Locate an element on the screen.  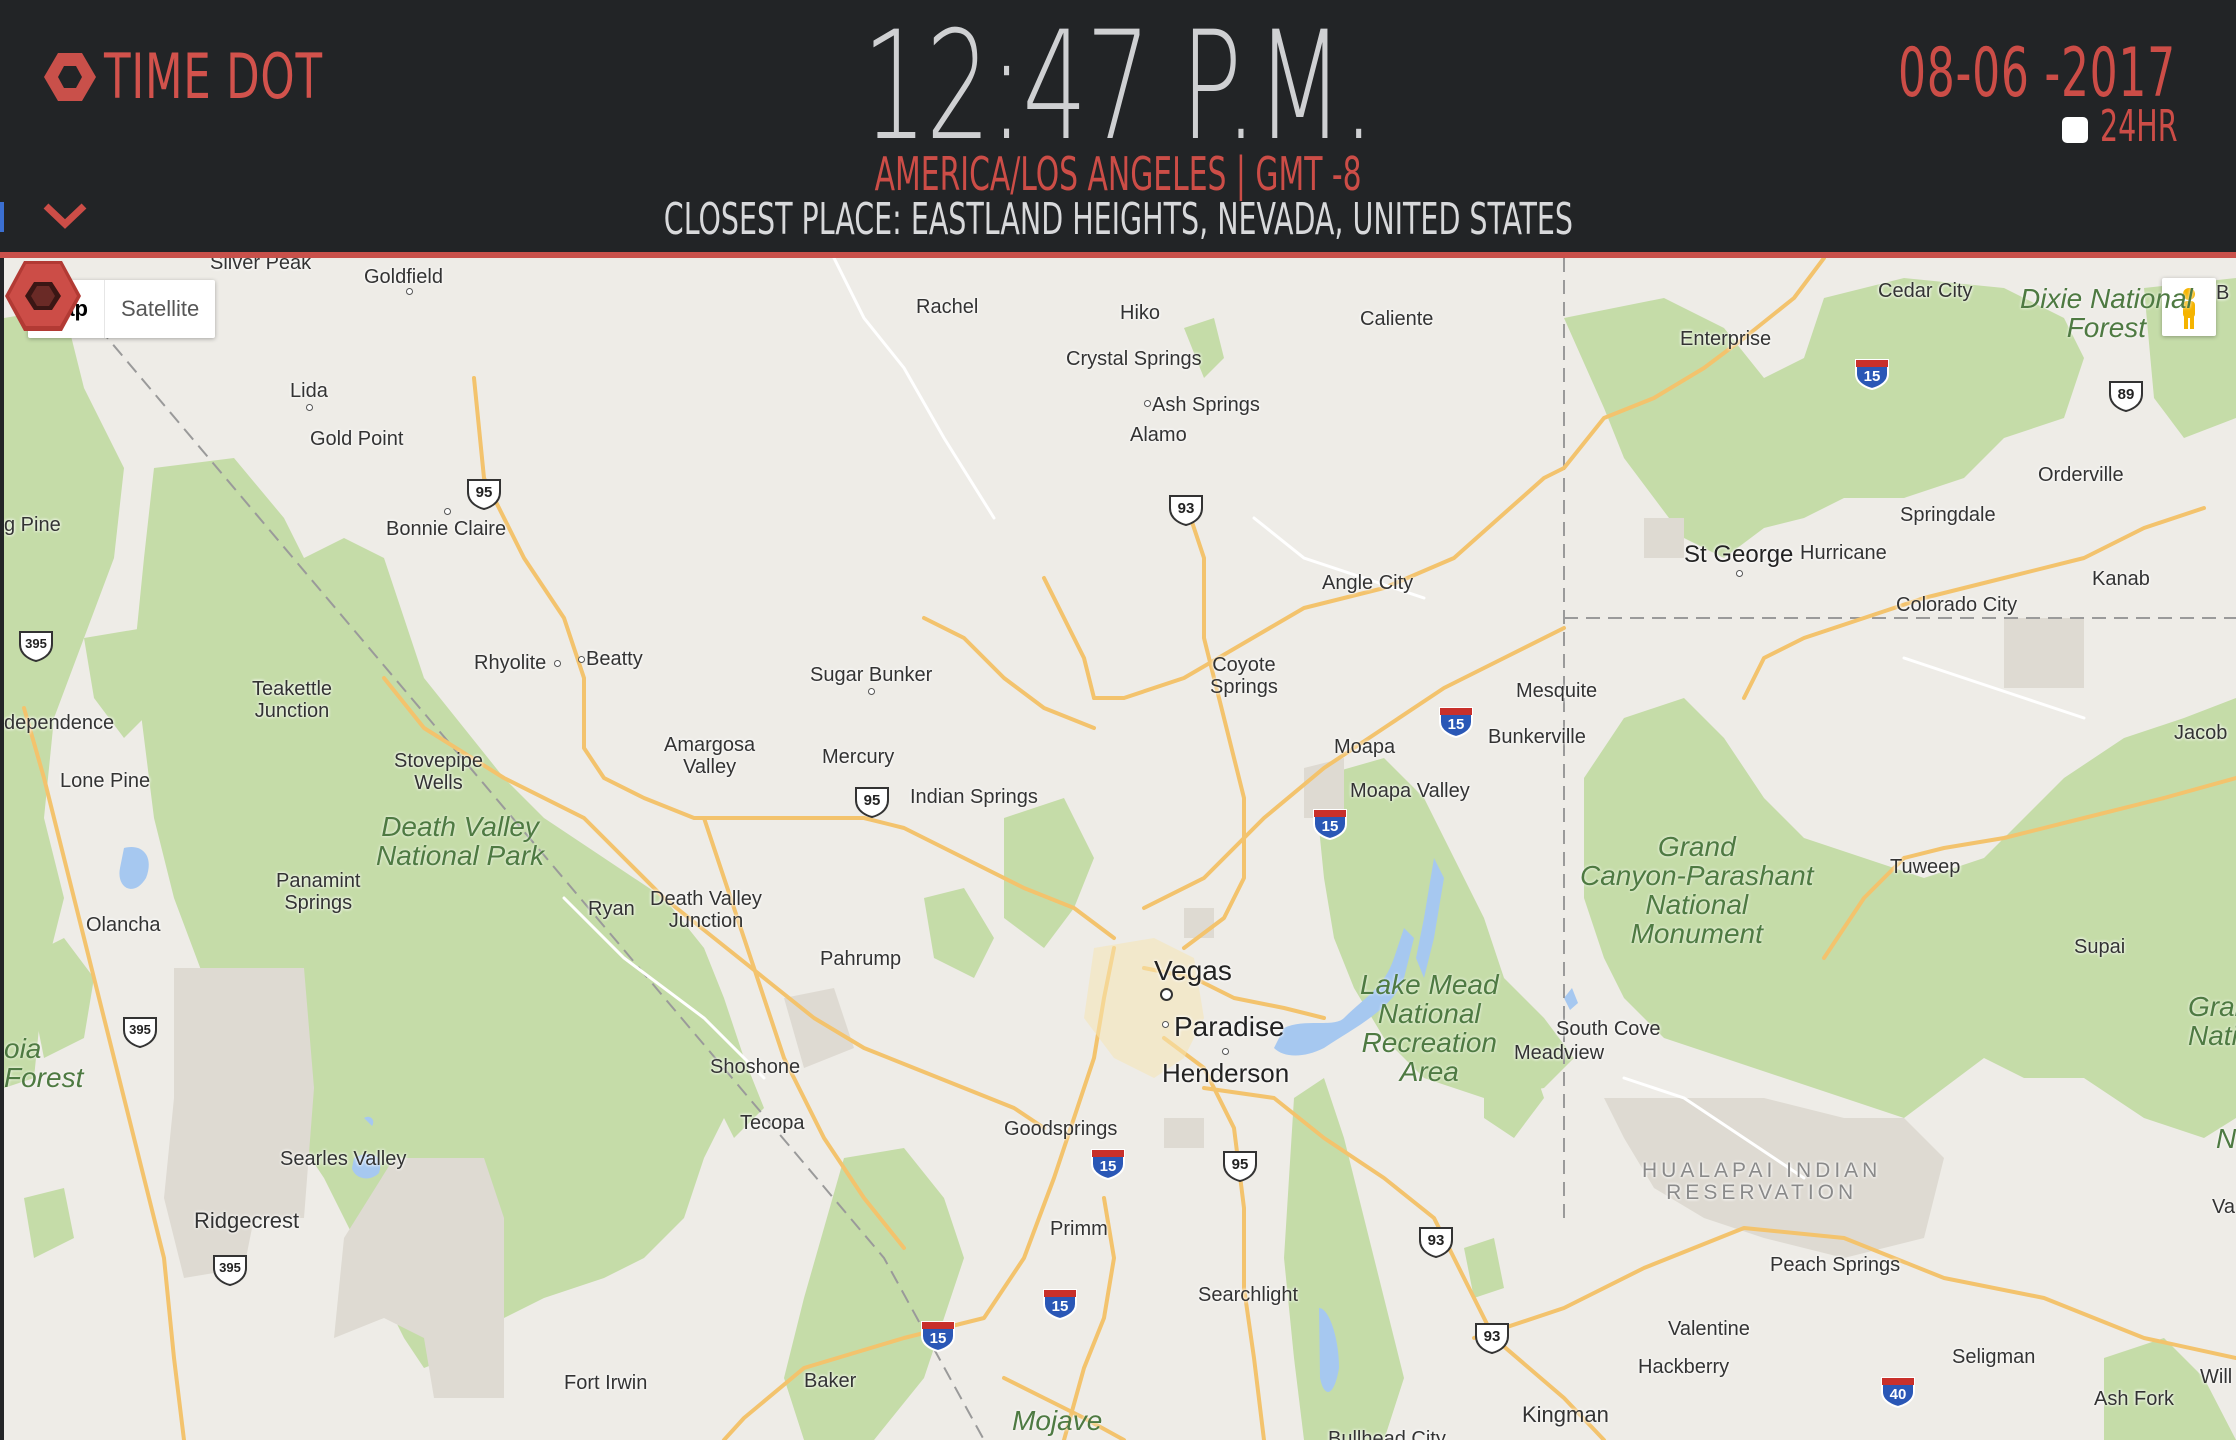
label-meadview: Meadview is located at coordinates (1559, 1053).